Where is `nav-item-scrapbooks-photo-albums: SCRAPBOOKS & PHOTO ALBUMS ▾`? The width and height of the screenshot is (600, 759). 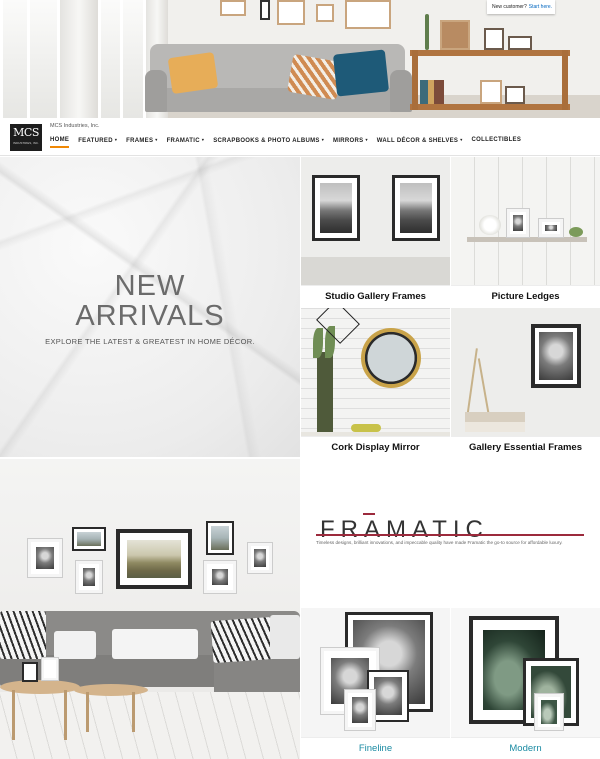 nav-item-scrapbooks-photo-albums: SCRAPBOOKS & PHOTO ALBUMS ▾ is located at coordinates (268, 142).